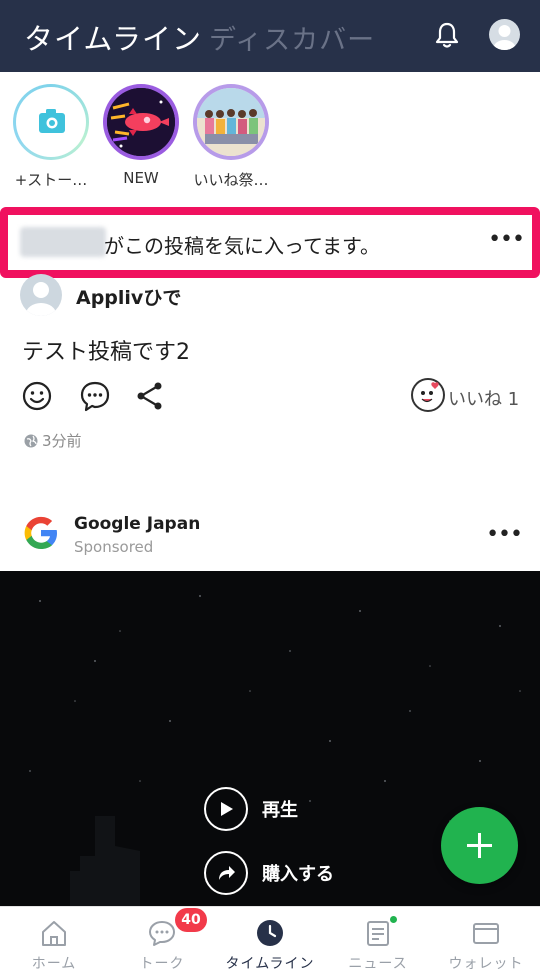 This screenshot has width=540, height=978. Describe the element at coordinates (393, 919) in the screenshot. I see `news-new-dot` at that location.